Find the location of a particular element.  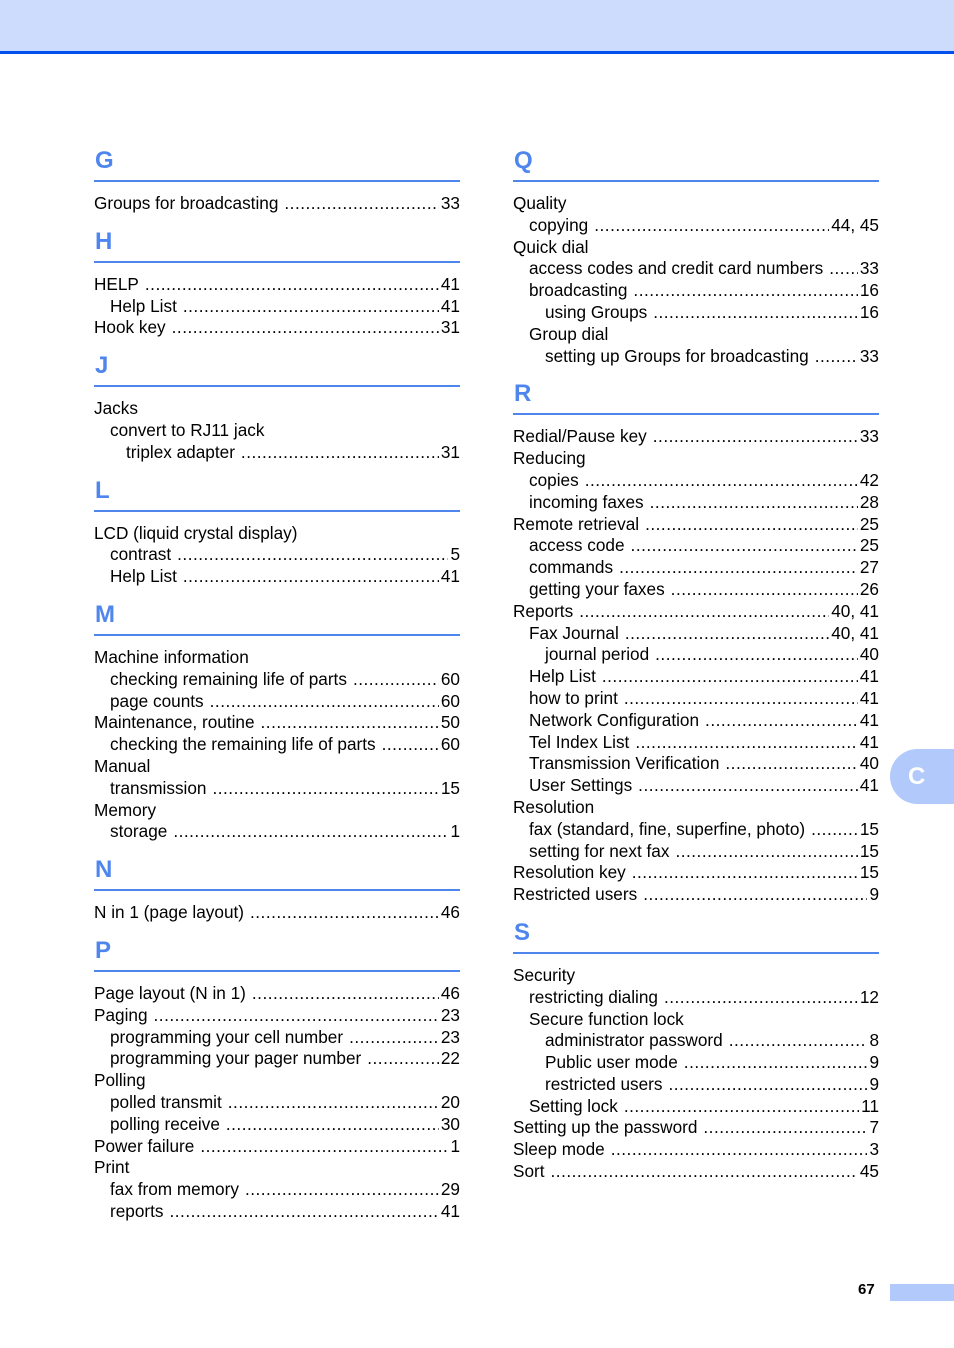

index-entry: storage 1 is located at coordinates (277, 832).